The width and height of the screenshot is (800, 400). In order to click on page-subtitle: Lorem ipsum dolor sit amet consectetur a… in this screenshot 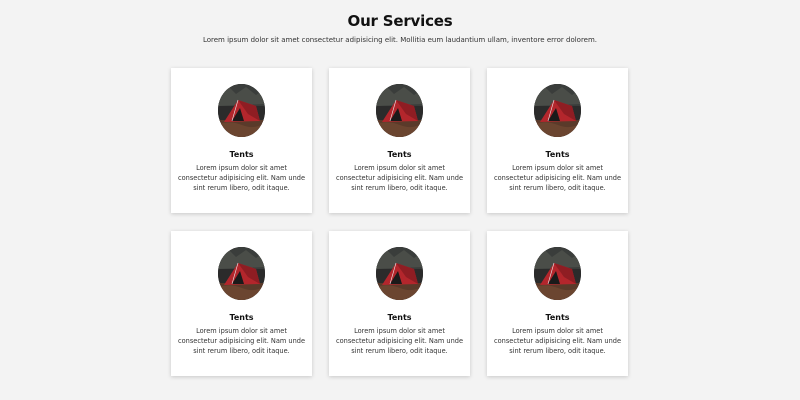, I will do `click(400, 40)`.